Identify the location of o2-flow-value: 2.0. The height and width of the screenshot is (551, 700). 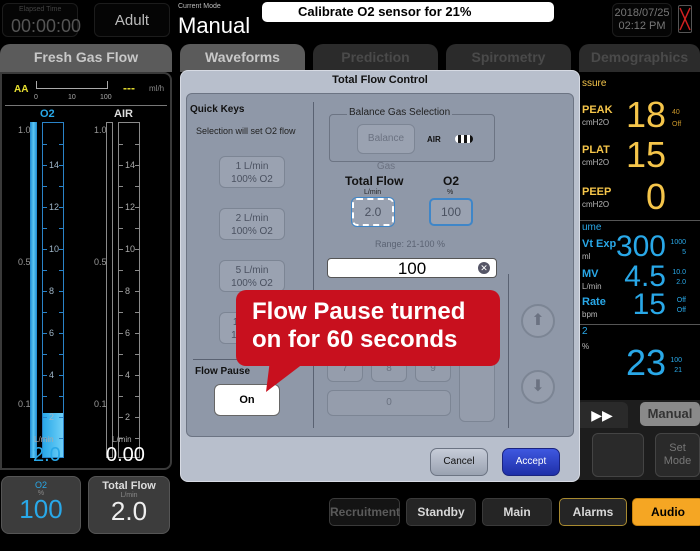
(47, 455).